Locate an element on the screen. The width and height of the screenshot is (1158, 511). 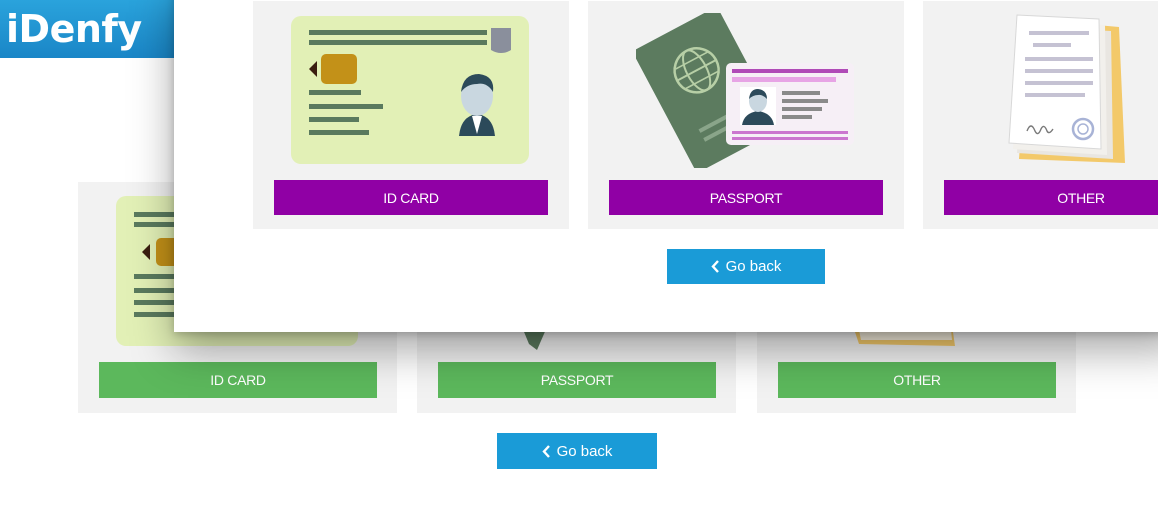
other-document-button: OTHER is located at coordinates (1051, 197).